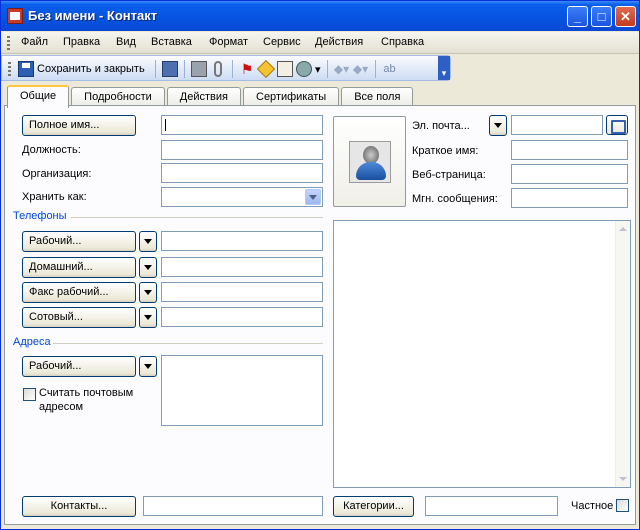 This screenshot has width=640, height=530. What do you see at coordinates (449, 175) in the screenshot?
I see `web-page-label: Веб-страница:` at bounding box center [449, 175].